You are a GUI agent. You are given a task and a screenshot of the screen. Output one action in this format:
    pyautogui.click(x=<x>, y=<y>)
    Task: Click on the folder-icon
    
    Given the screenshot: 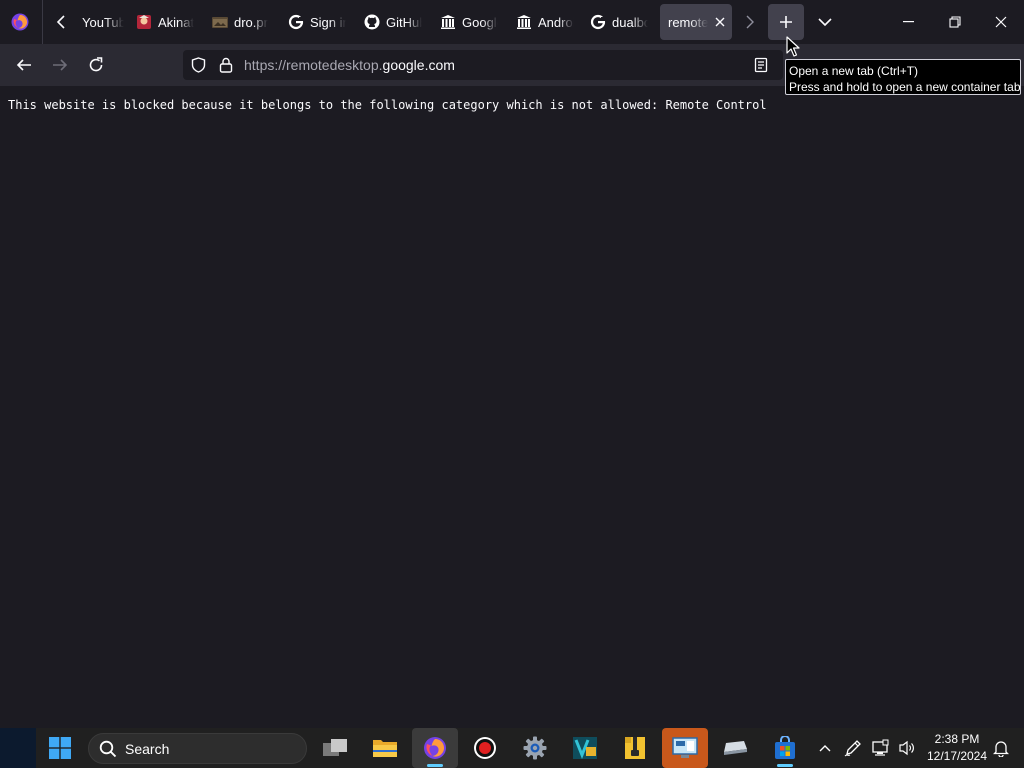 What is the action you would take?
    pyautogui.click(x=385, y=748)
    